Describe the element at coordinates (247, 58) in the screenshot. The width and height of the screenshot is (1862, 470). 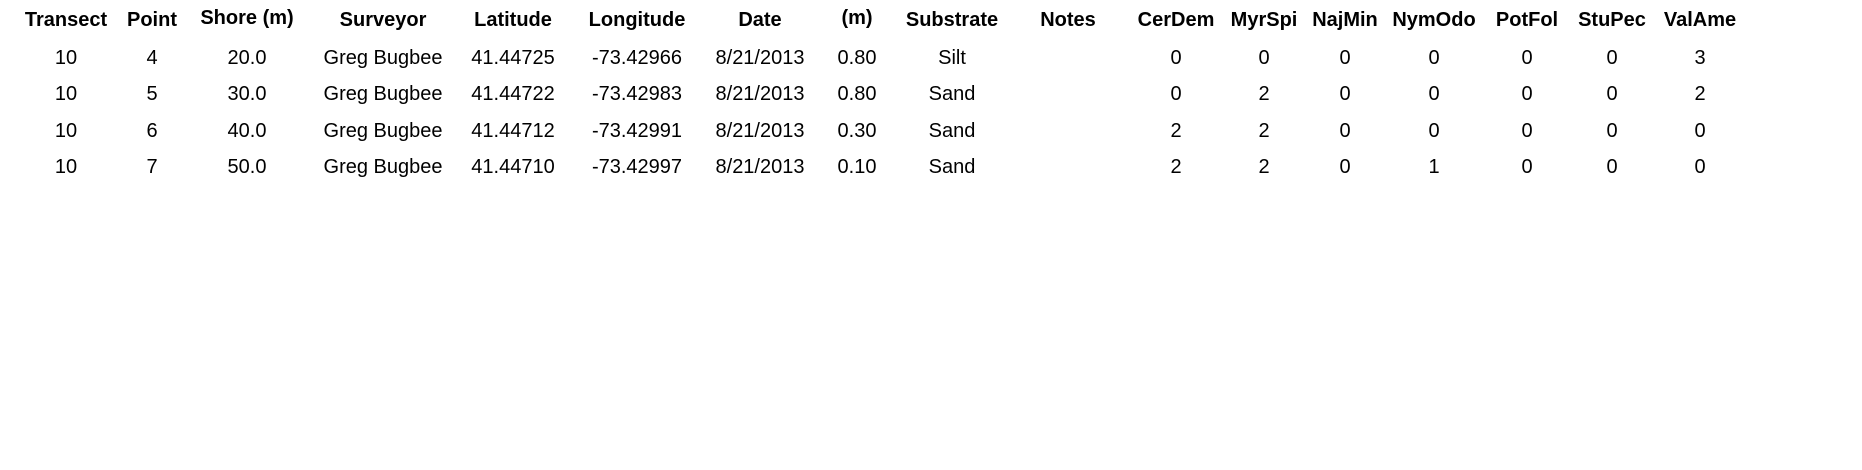
I see `table-cell-shore: 20.0` at that location.